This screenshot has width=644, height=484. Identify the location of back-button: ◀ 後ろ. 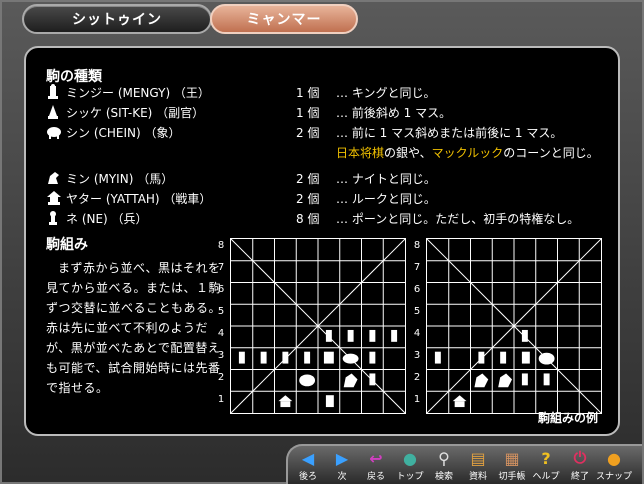
(308, 466).